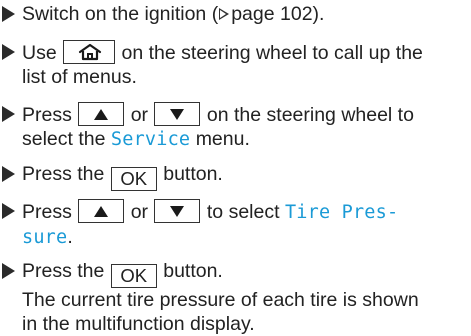 Image resolution: width=471 pixels, height=336 pixels. What do you see at coordinates (70, 237) in the screenshot?
I see `step-text-part: .` at bounding box center [70, 237].